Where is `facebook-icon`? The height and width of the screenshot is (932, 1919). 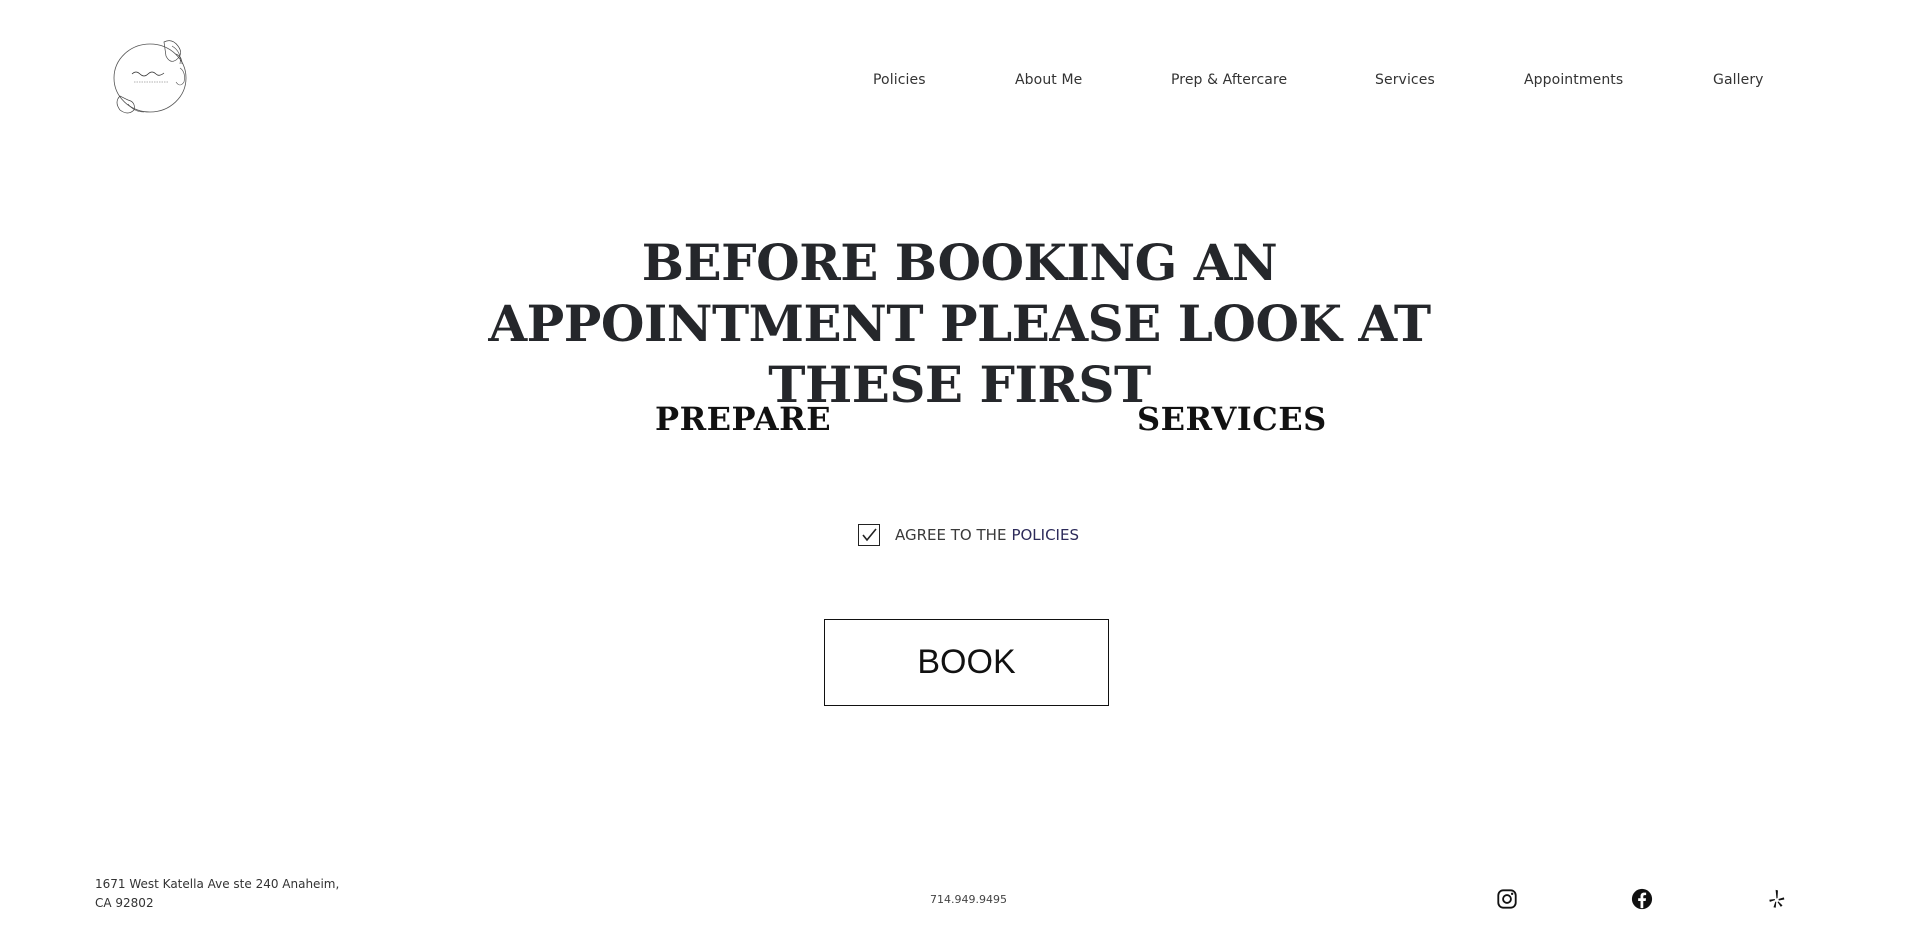 facebook-icon is located at coordinates (1642, 899).